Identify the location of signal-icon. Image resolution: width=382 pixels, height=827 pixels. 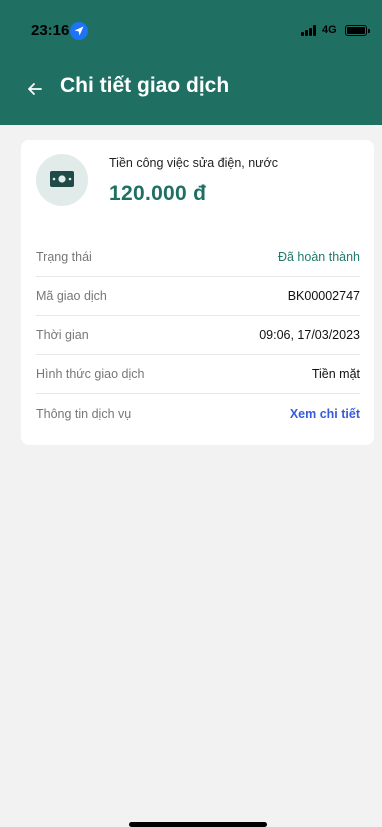
(310, 30).